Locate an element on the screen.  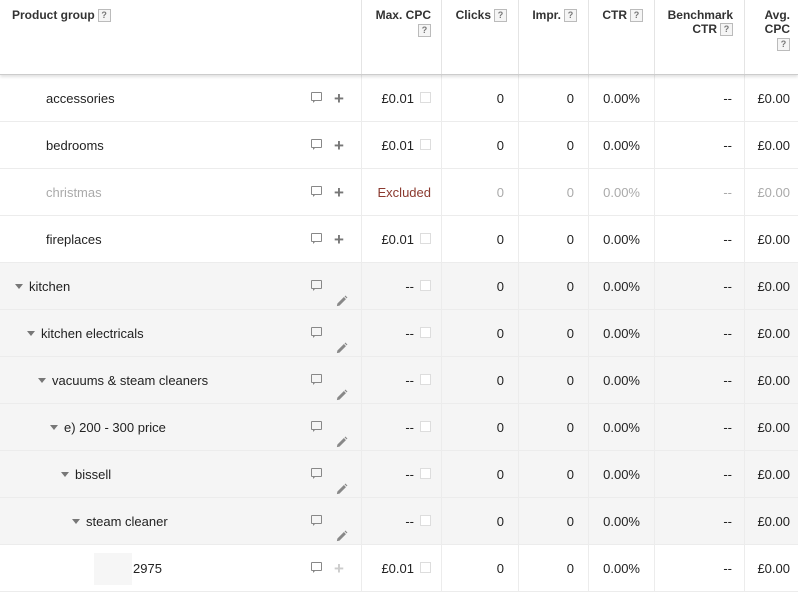
product-group-name: bedrooms is located at coordinates (75, 145).